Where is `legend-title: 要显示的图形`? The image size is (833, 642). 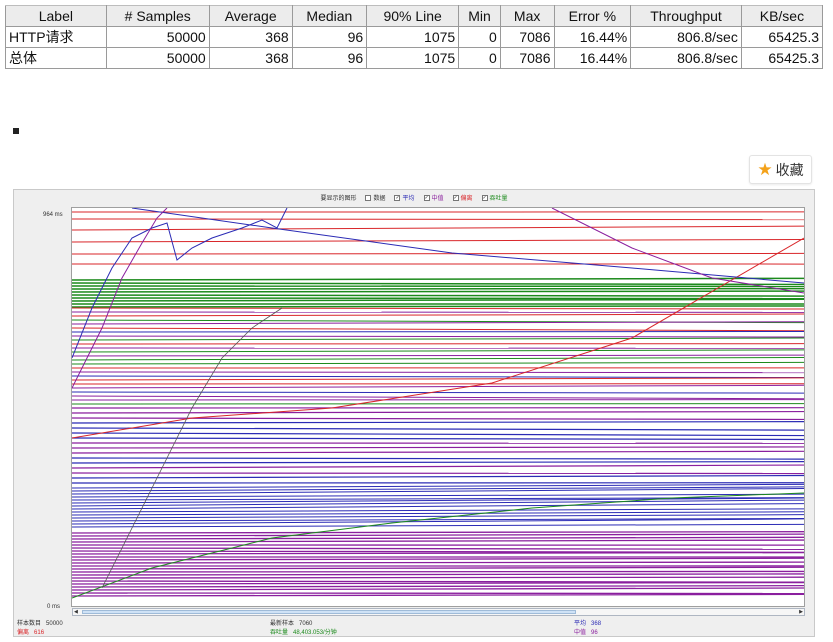
legend-title: 要显示的图形 is located at coordinates (338, 199).